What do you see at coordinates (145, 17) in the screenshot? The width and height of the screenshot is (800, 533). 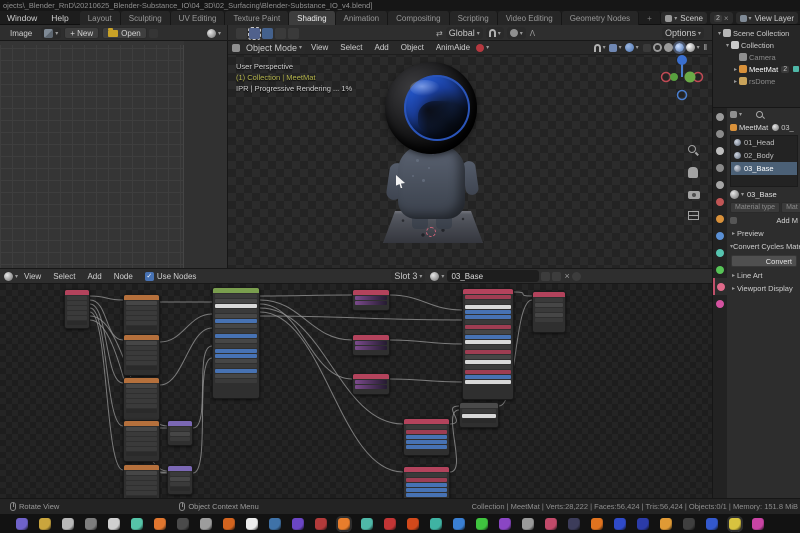 I see `tab-sculpting: Sculpting` at bounding box center [145, 17].